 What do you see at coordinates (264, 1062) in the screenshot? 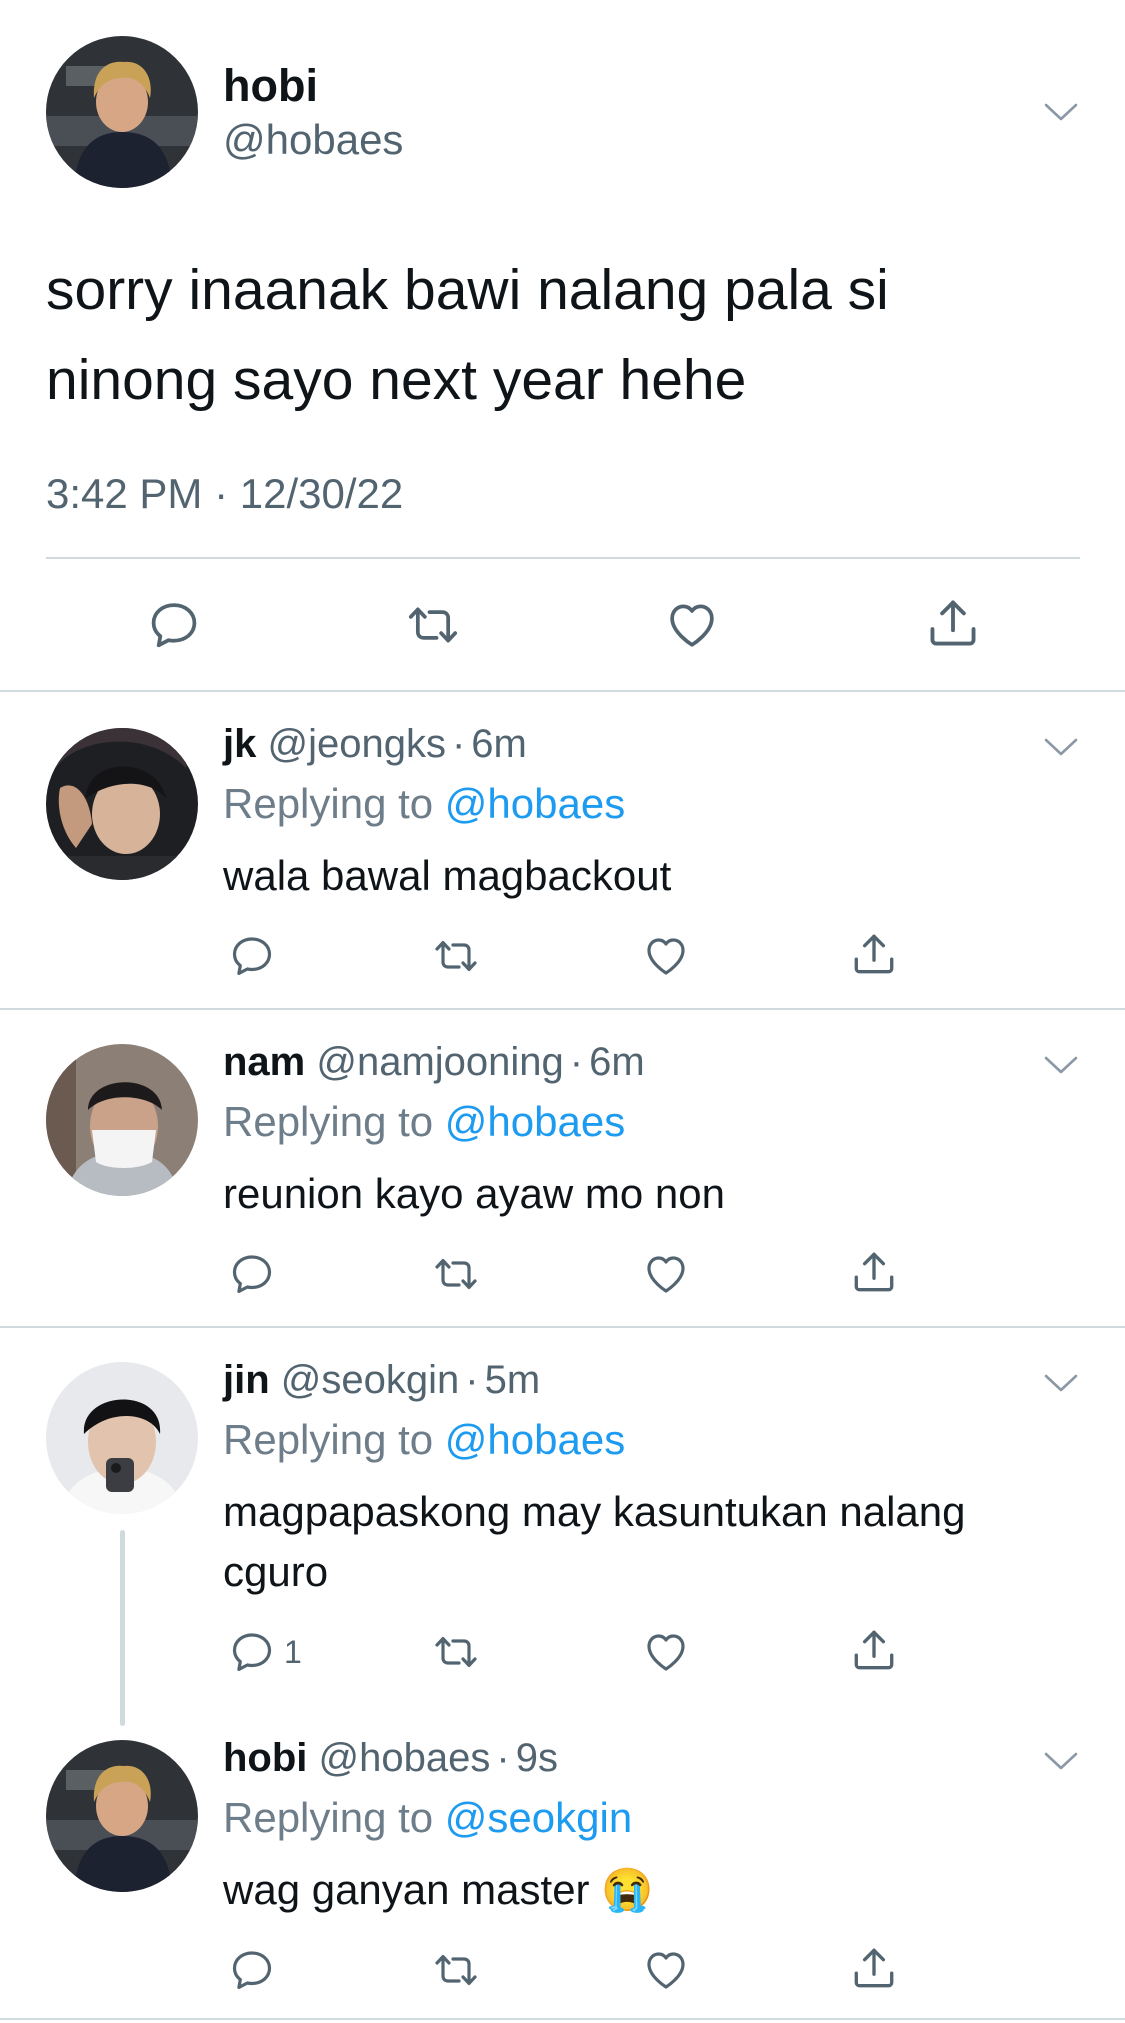
I see `author-name: nam` at bounding box center [264, 1062].